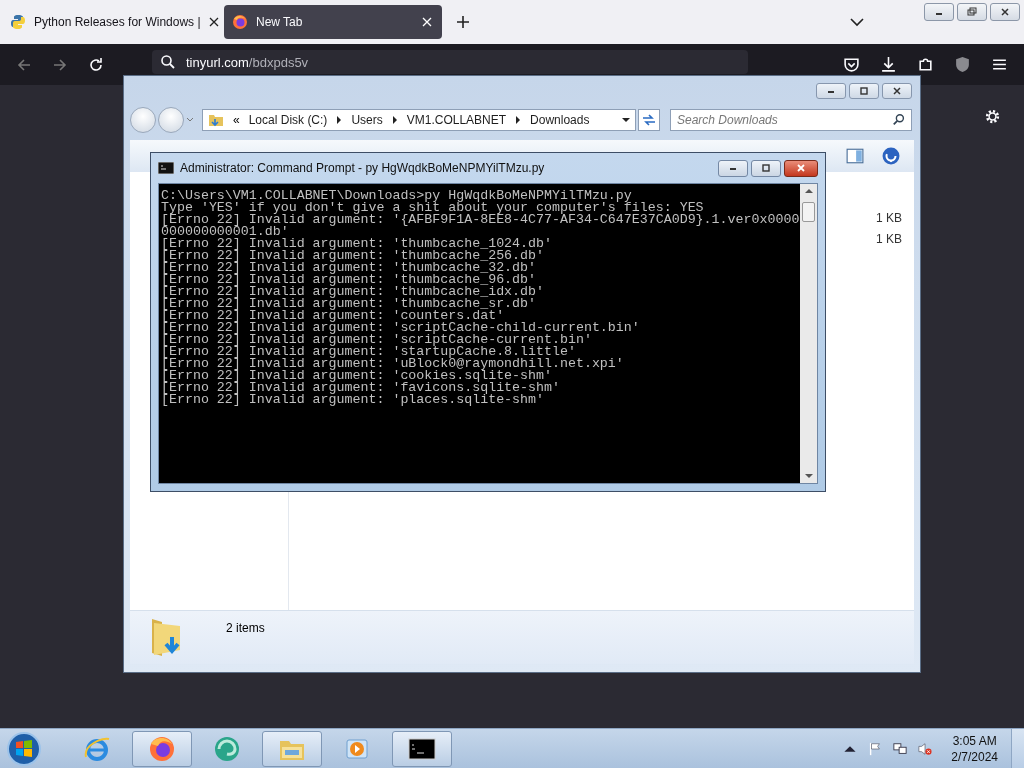 The height and width of the screenshot is (768, 1024). Describe the element at coordinates (166, 168) in the screenshot. I see `console-icon` at that location.